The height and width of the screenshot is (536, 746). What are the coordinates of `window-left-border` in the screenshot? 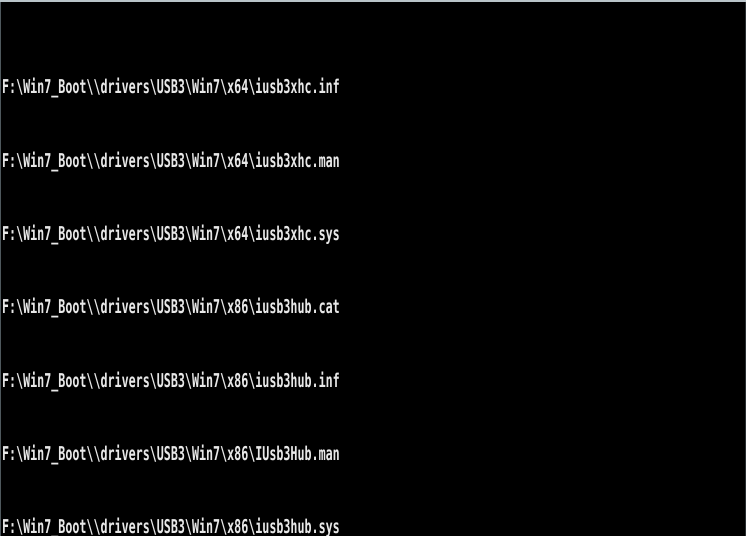 It's located at (0, 269).